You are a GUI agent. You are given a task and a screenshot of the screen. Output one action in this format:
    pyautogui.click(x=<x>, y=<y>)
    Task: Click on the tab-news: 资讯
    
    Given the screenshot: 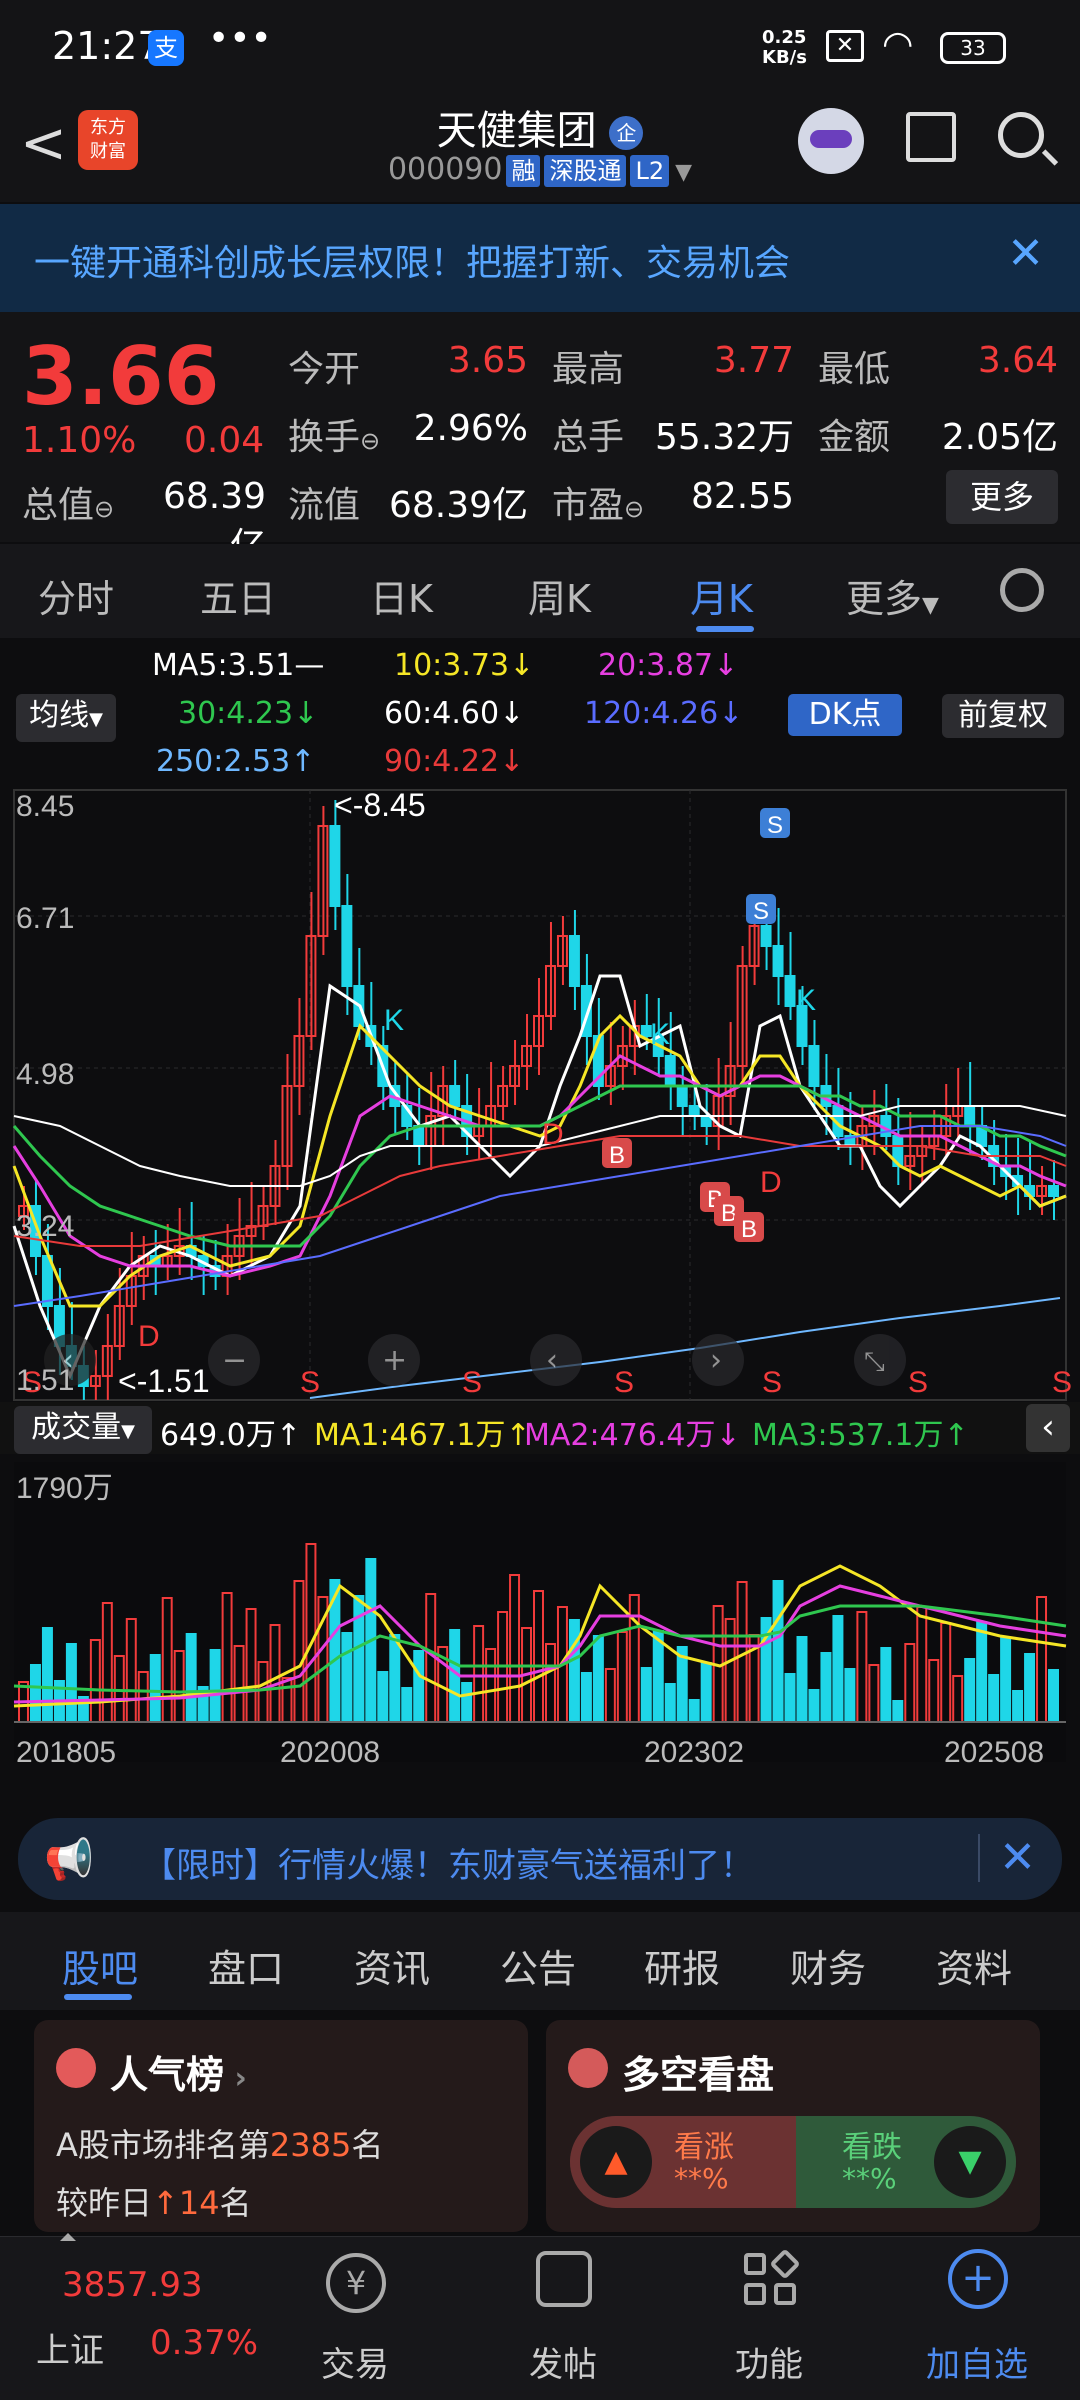 What is the action you would take?
    pyautogui.click(x=392, y=1965)
    